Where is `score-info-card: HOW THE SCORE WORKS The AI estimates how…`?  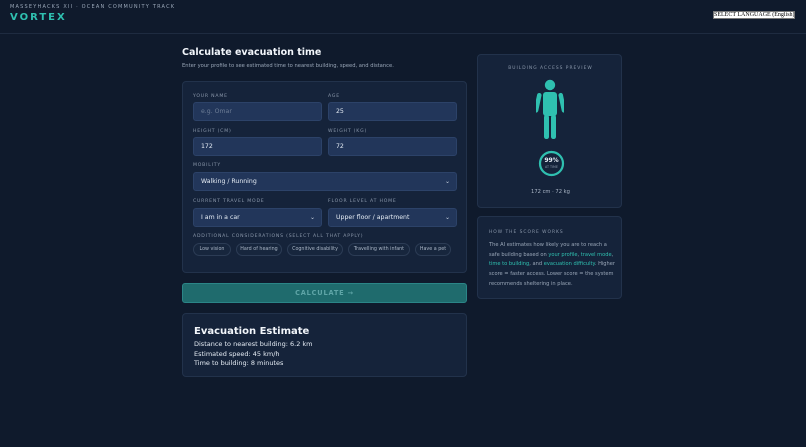 score-info-card: HOW THE SCORE WORKS The AI estimates how… is located at coordinates (549, 257).